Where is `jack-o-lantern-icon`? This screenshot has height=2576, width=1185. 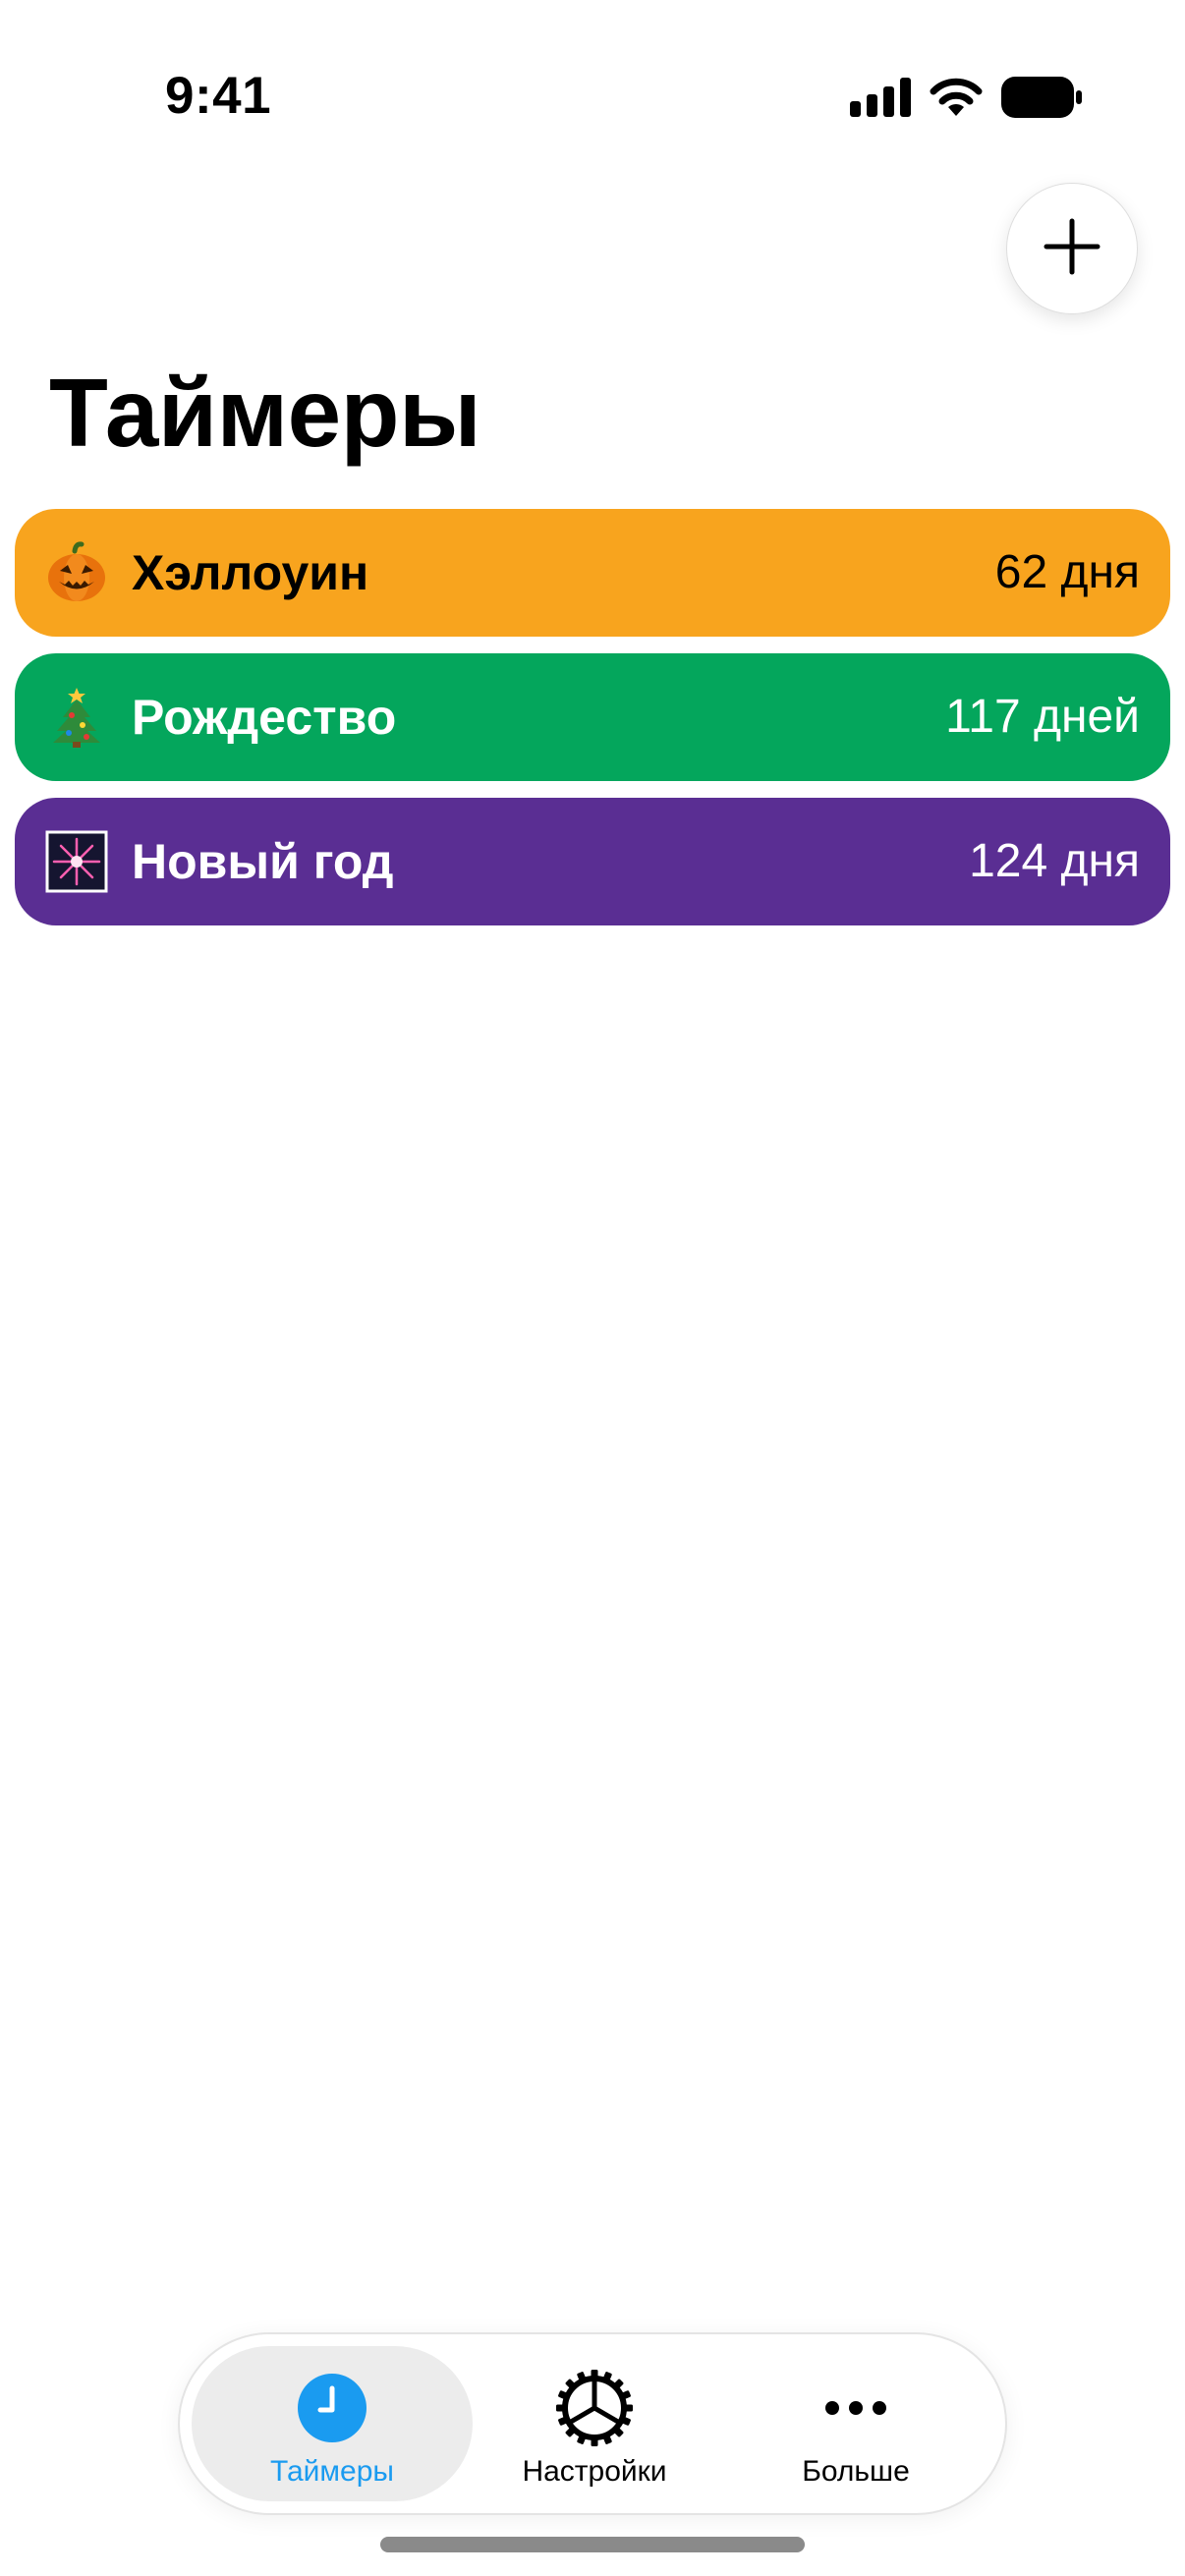 jack-o-lantern-icon is located at coordinates (76, 572).